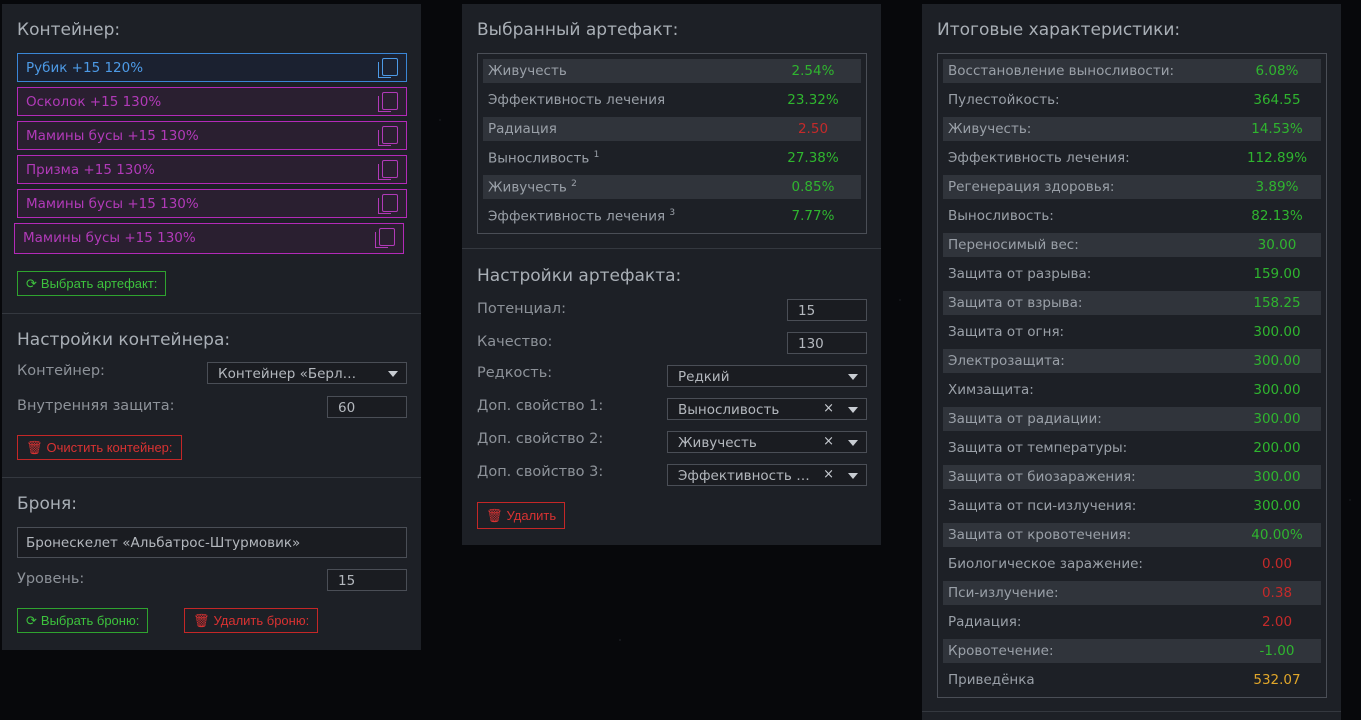  Describe the element at coordinates (1132, 158) in the screenshot. I see `total-stat-row: Эффективность лечения: 112.89%` at that location.